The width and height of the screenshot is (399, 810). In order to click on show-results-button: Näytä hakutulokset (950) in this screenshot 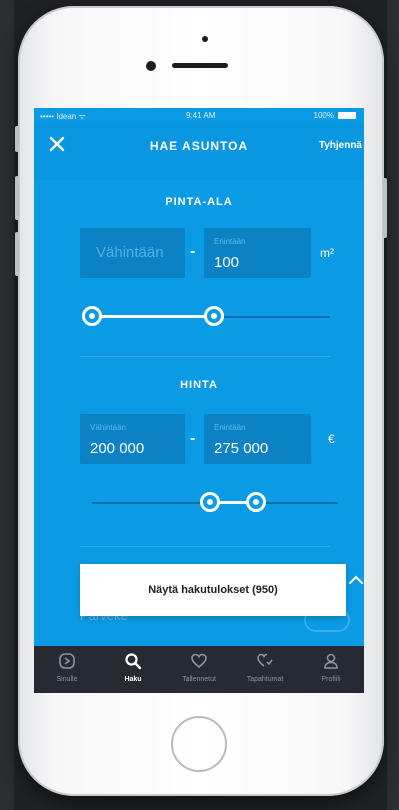, I will do `click(213, 590)`.